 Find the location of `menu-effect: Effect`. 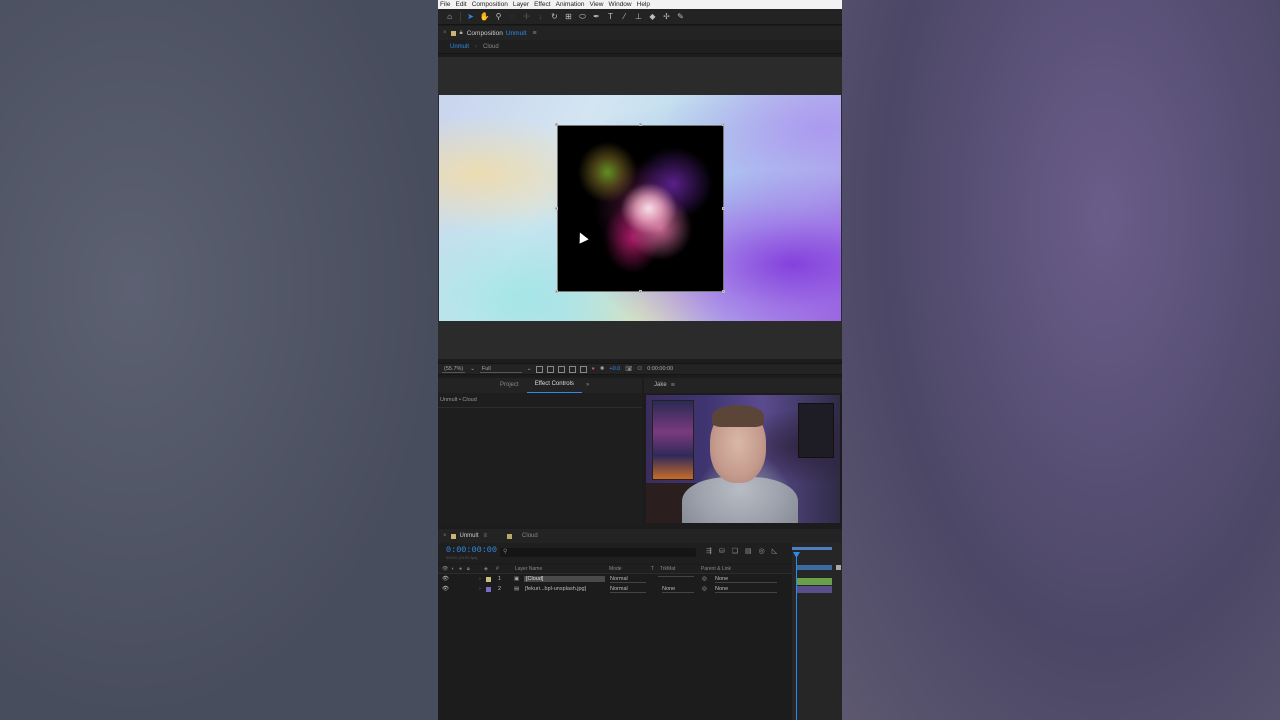

menu-effect: Effect is located at coordinates (542, 4).